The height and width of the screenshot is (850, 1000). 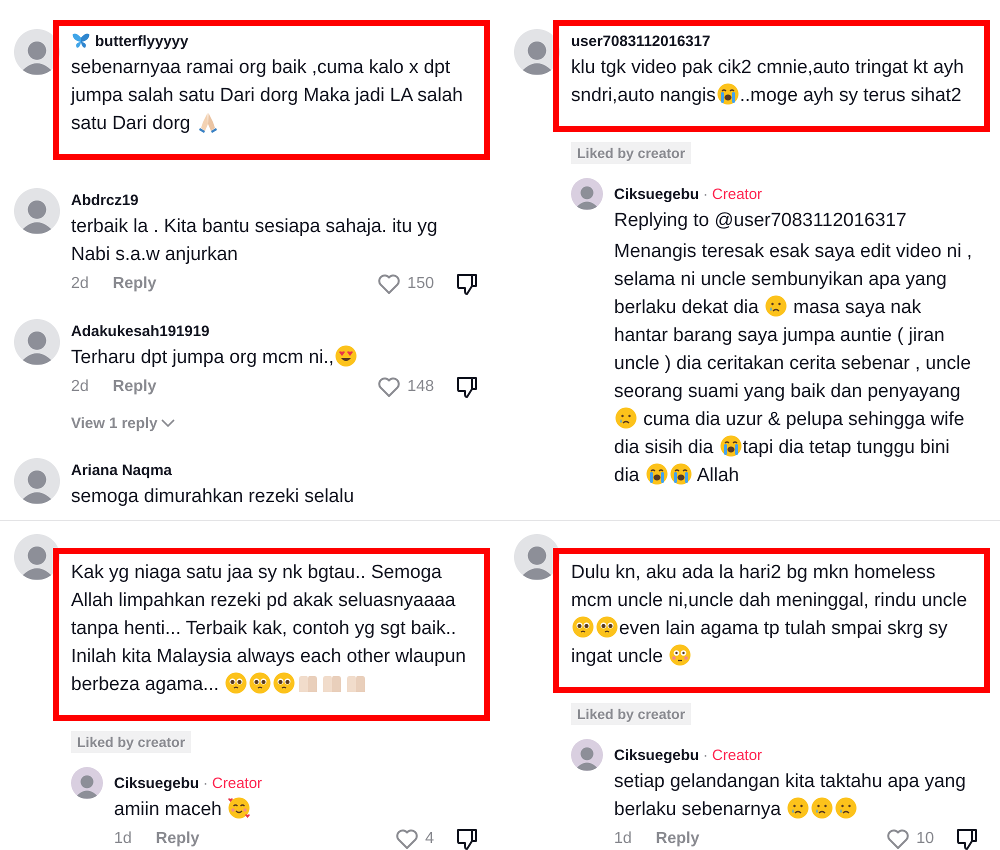 I want to click on smiling-face-with-hearts-icon, so click(x=239, y=808).